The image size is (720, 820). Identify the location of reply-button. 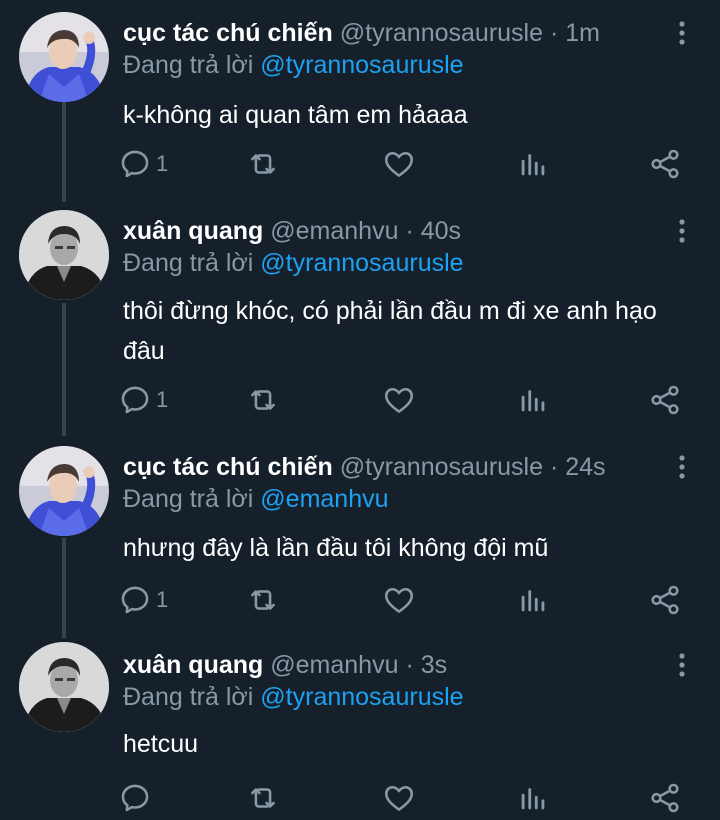
(137, 798).